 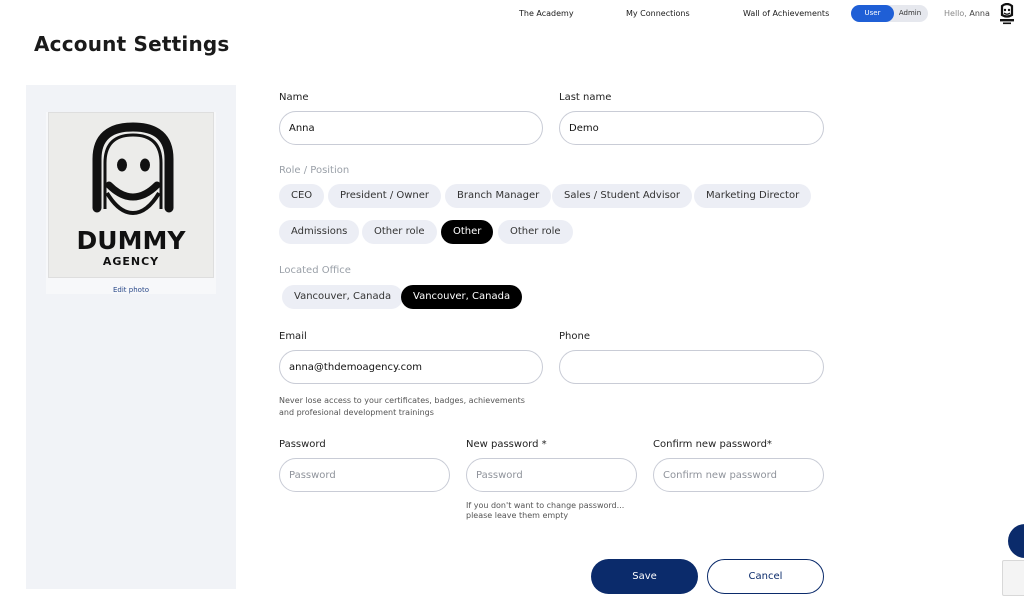 What do you see at coordinates (302, 444) in the screenshot?
I see `password-label: Password` at bounding box center [302, 444].